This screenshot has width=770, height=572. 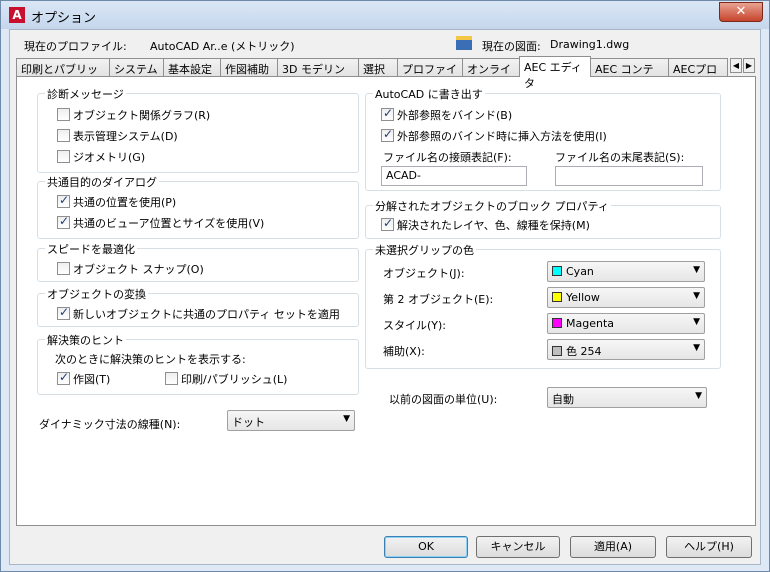 What do you see at coordinates (629, 176) in the screenshot?
I see `suffix-input` at bounding box center [629, 176].